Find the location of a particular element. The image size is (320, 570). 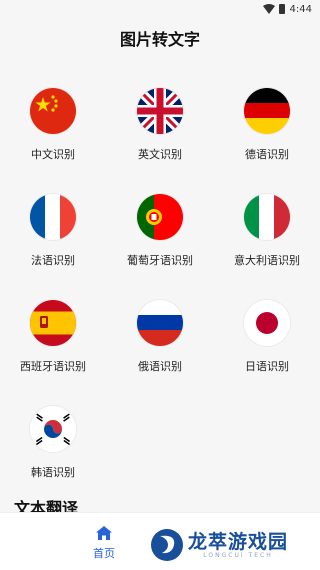

status-bar: 4:44 is located at coordinates (160, 9).